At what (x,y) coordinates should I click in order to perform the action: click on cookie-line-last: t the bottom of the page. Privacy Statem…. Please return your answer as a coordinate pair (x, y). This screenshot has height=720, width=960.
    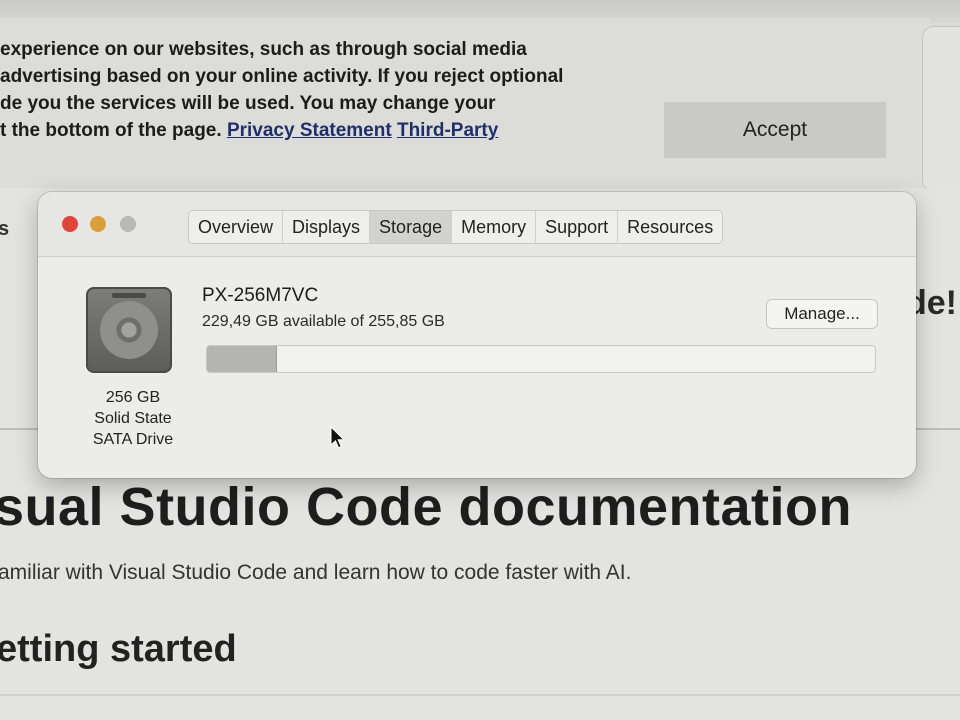
    Looking at the image, I should click on (290, 130).